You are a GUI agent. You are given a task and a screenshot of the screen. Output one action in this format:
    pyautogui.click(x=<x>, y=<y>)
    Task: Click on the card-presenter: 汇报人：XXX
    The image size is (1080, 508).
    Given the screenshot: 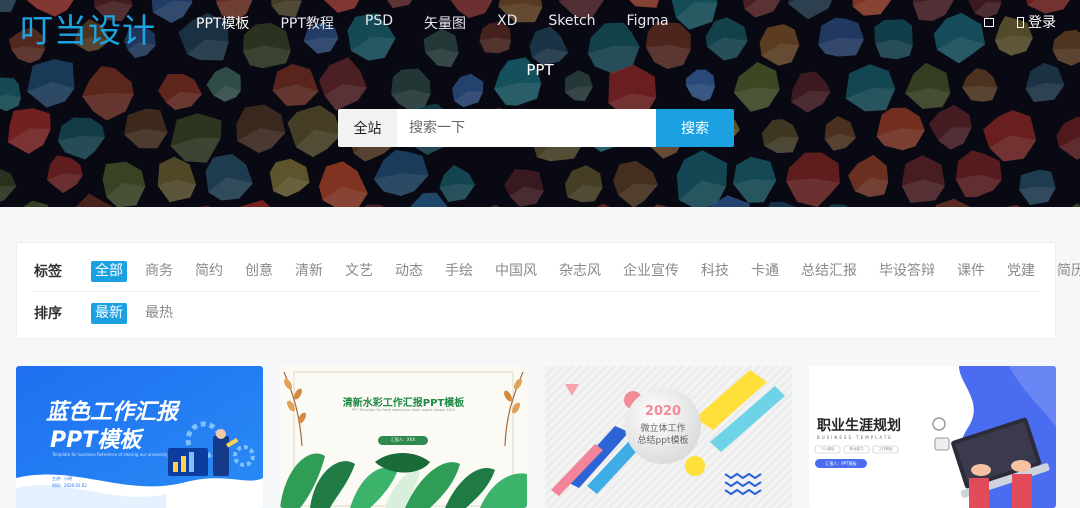 What is the action you would take?
    pyautogui.click(x=403, y=439)
    